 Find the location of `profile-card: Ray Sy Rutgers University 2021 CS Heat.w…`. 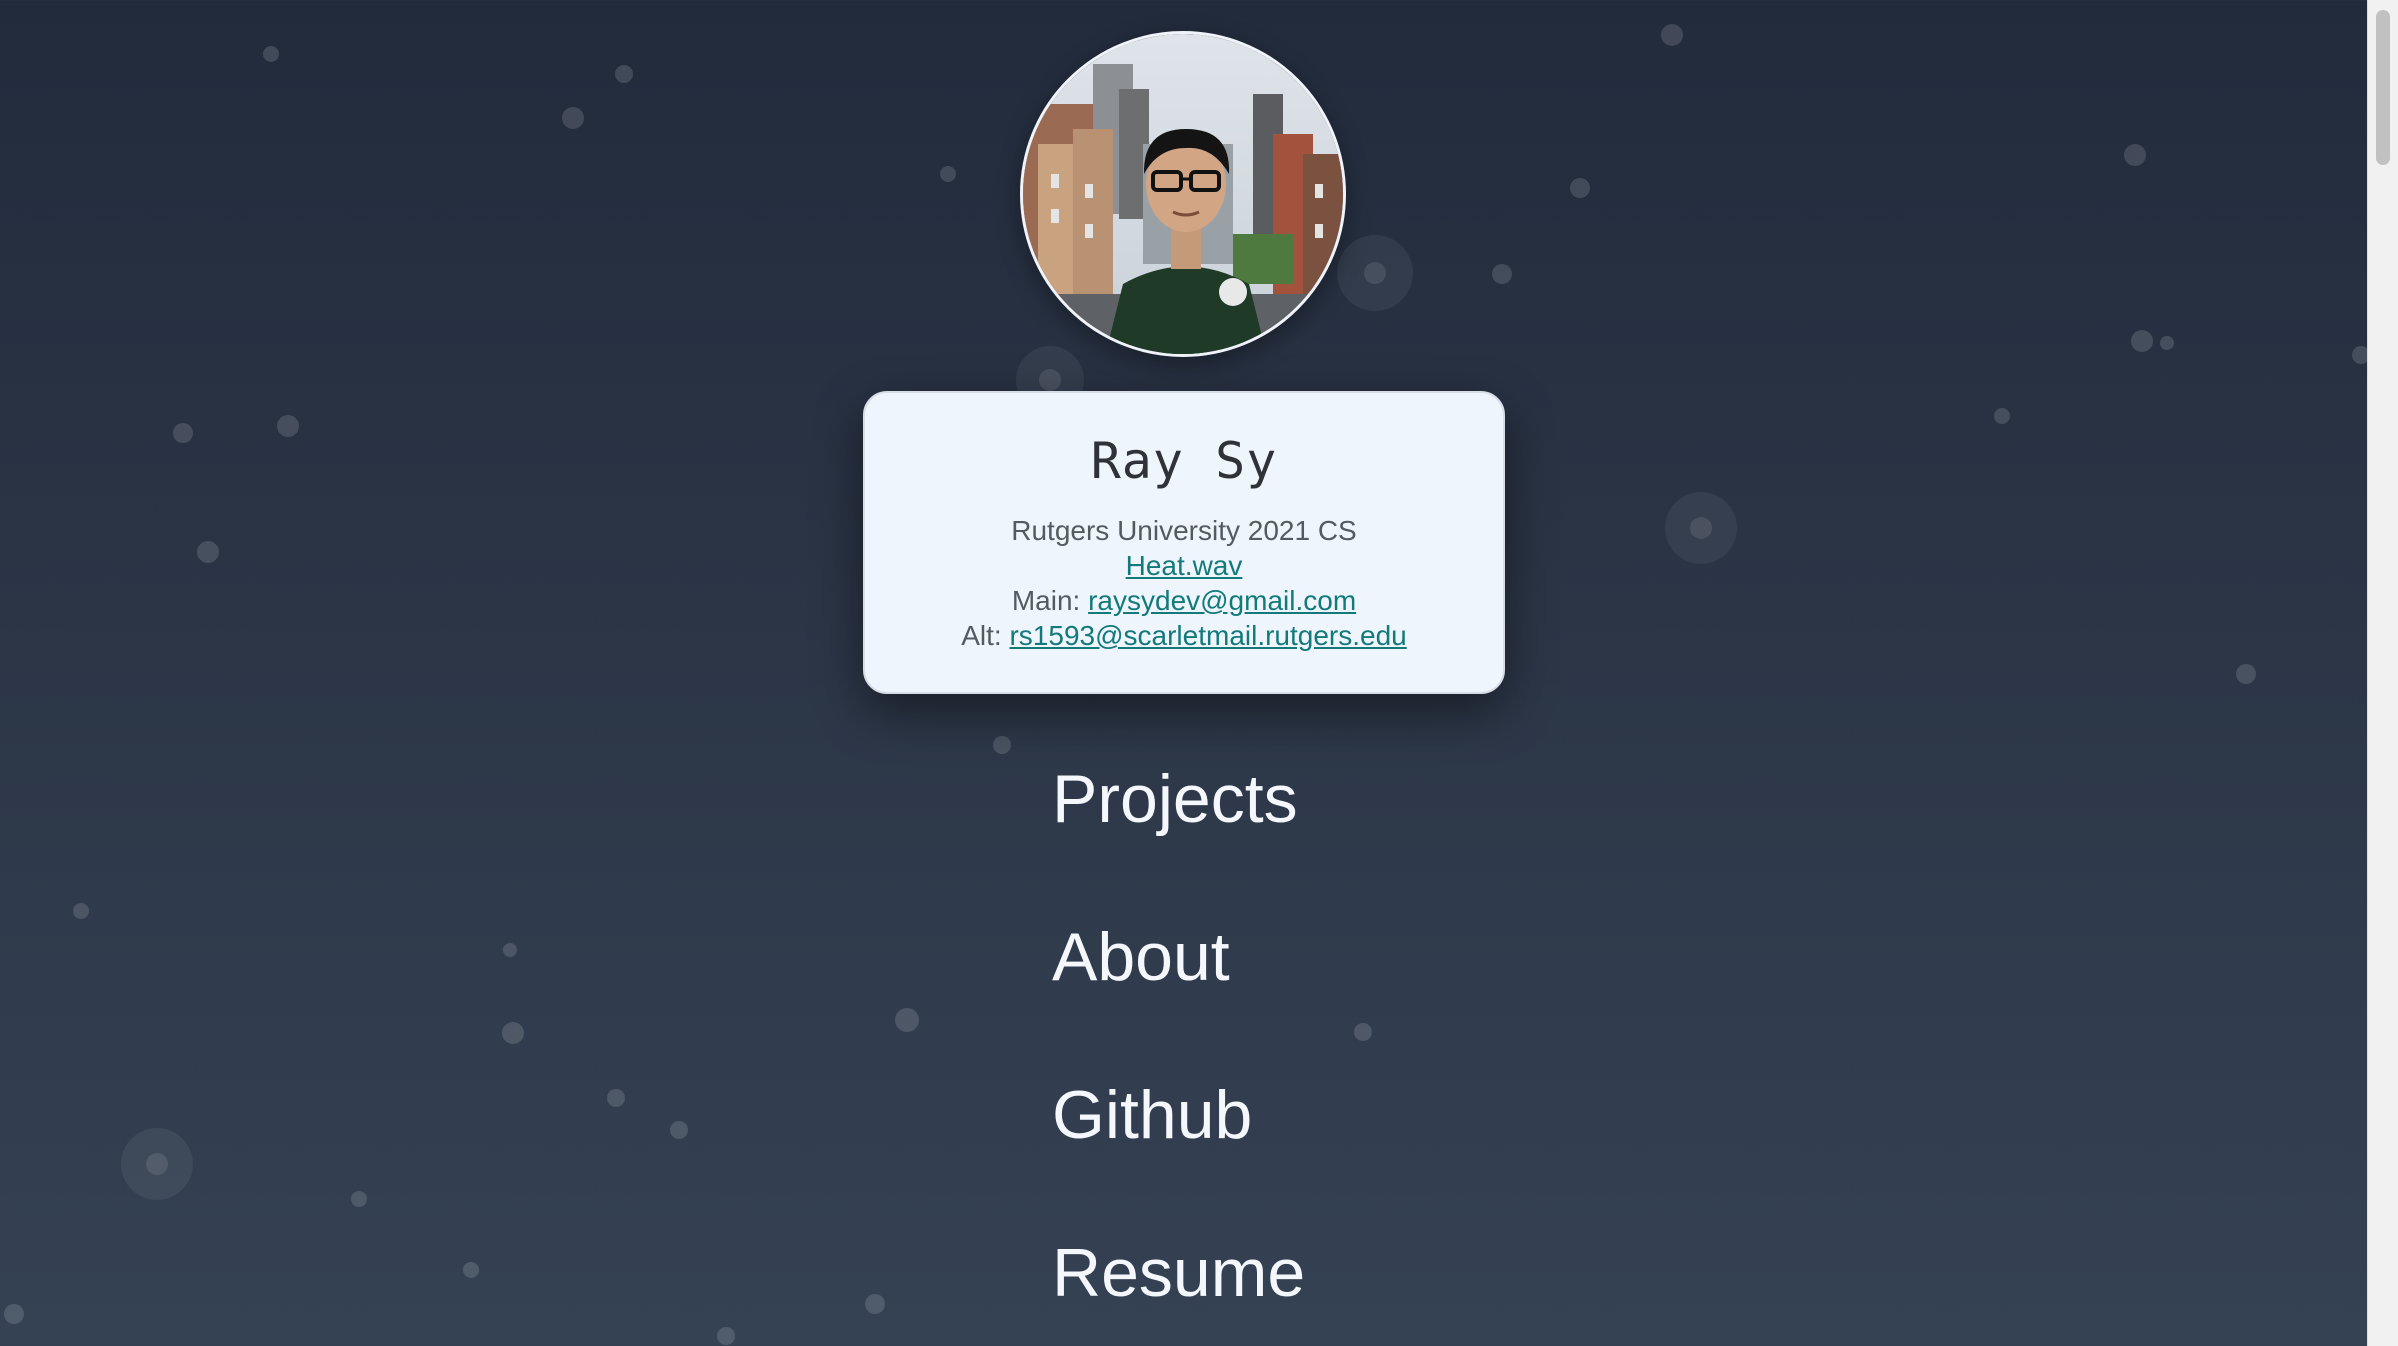

profile-card: Ray Sy Rutgers University 2021 CS Heat.w… is located at coordinates (1184, 542).